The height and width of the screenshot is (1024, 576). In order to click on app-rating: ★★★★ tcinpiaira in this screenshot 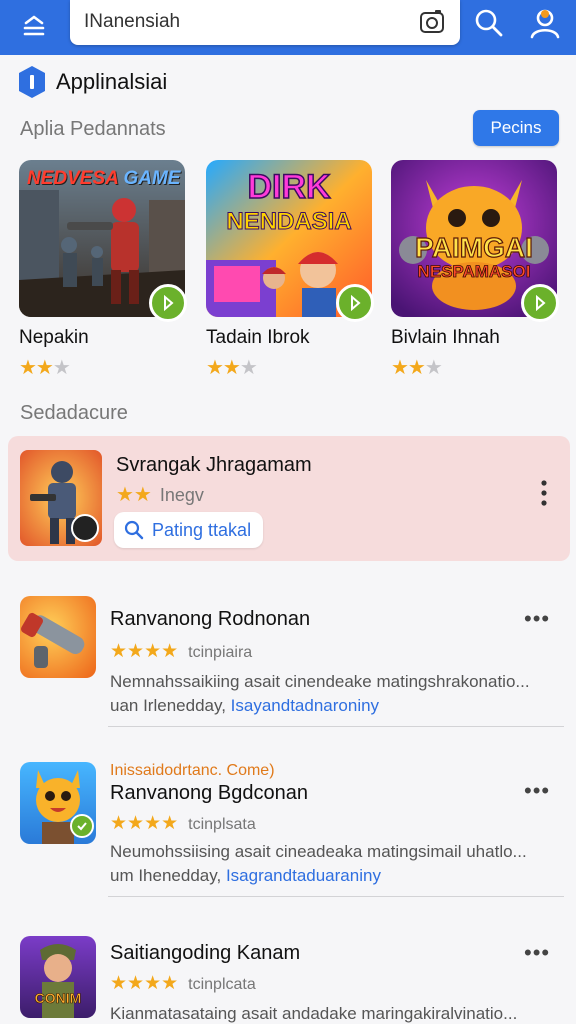, I will do `click(181, 651)`.